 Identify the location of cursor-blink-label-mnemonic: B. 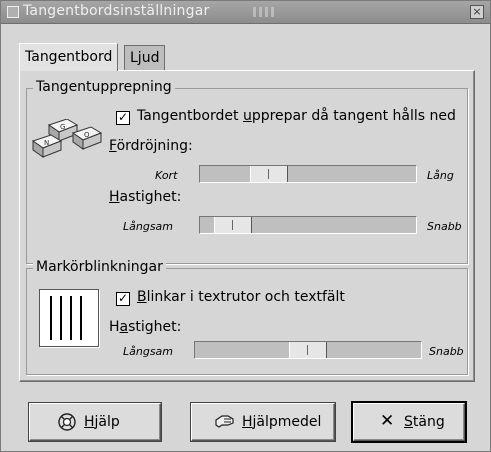
(142, 297).